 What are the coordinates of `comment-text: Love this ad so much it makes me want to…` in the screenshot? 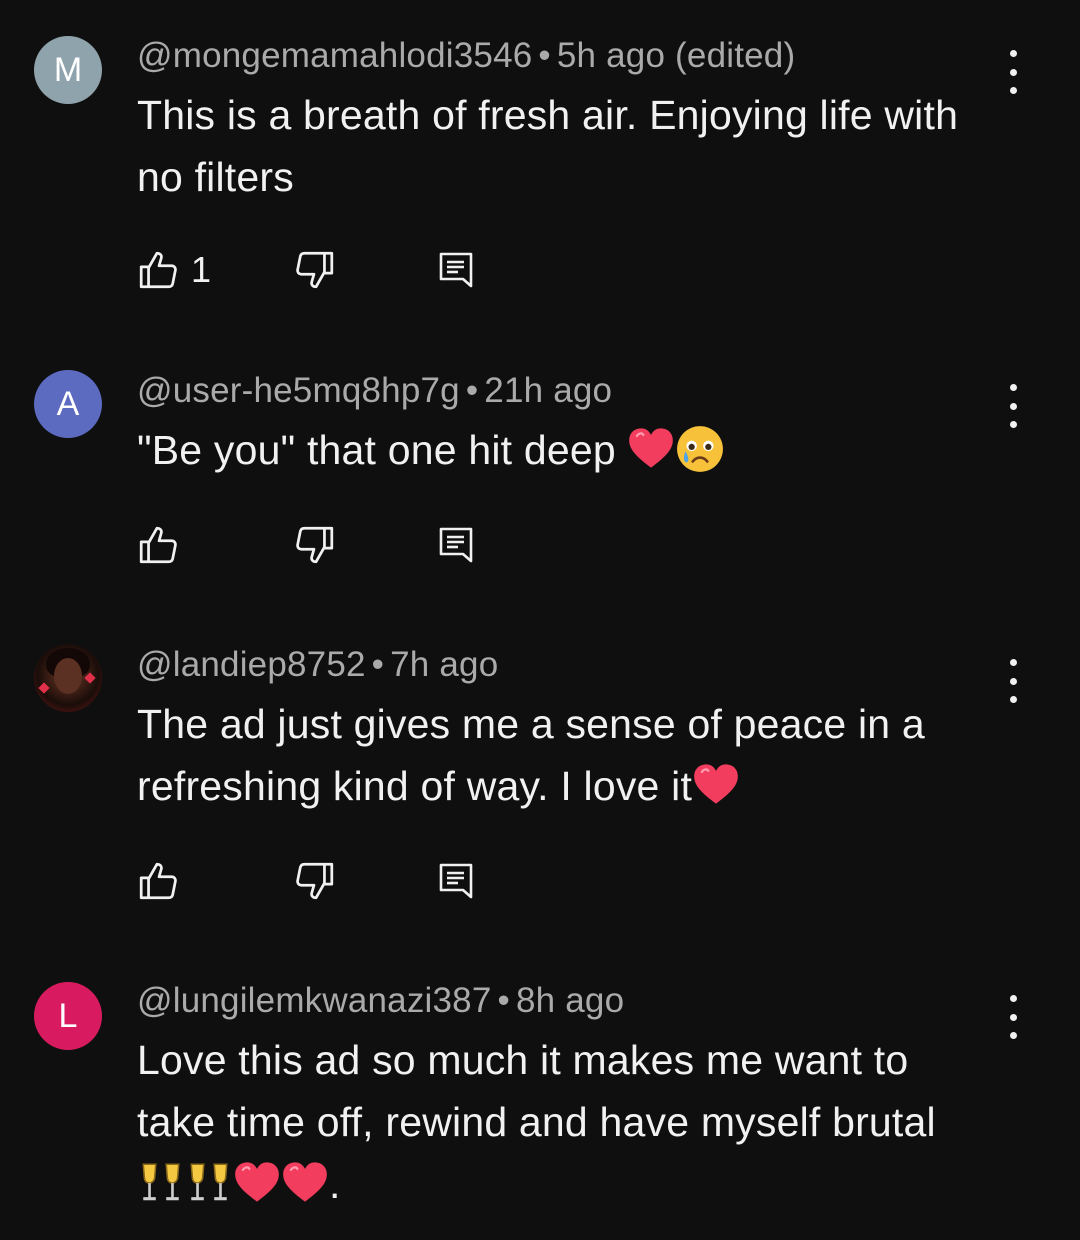 It's located at (577, 1122).